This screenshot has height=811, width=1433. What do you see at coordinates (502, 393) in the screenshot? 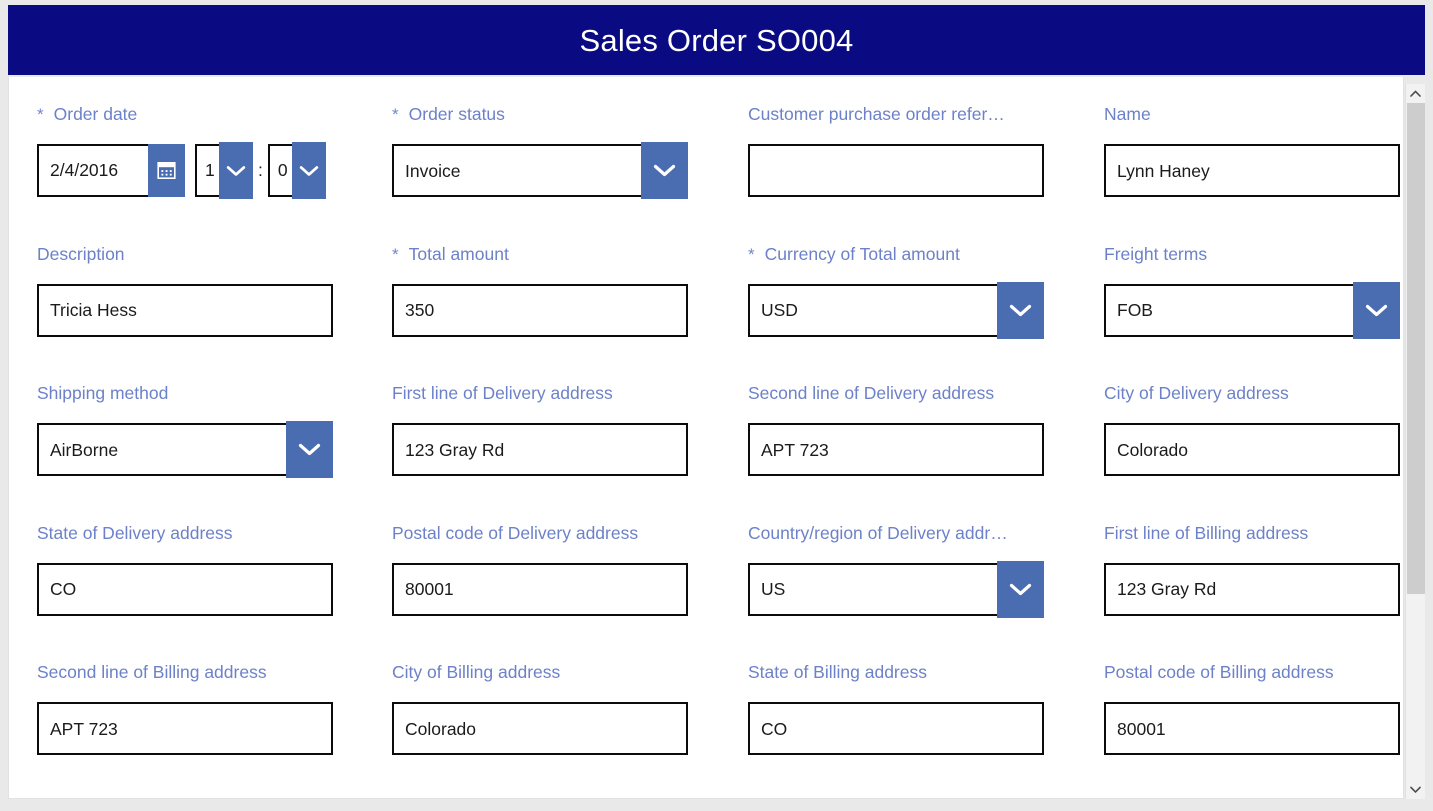
I see `label-text-first-line-of-delivery-address: First line of Delivery address` at bounding box center [502, 393].